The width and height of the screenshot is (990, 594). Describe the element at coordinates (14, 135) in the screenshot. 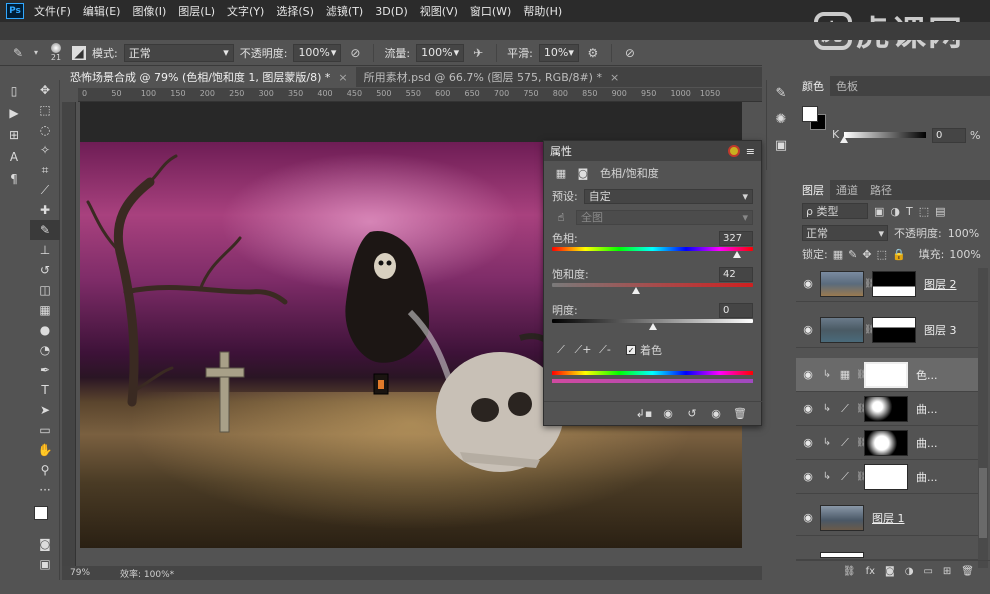

I see `brush-settings-icon: ⊞` at that location.